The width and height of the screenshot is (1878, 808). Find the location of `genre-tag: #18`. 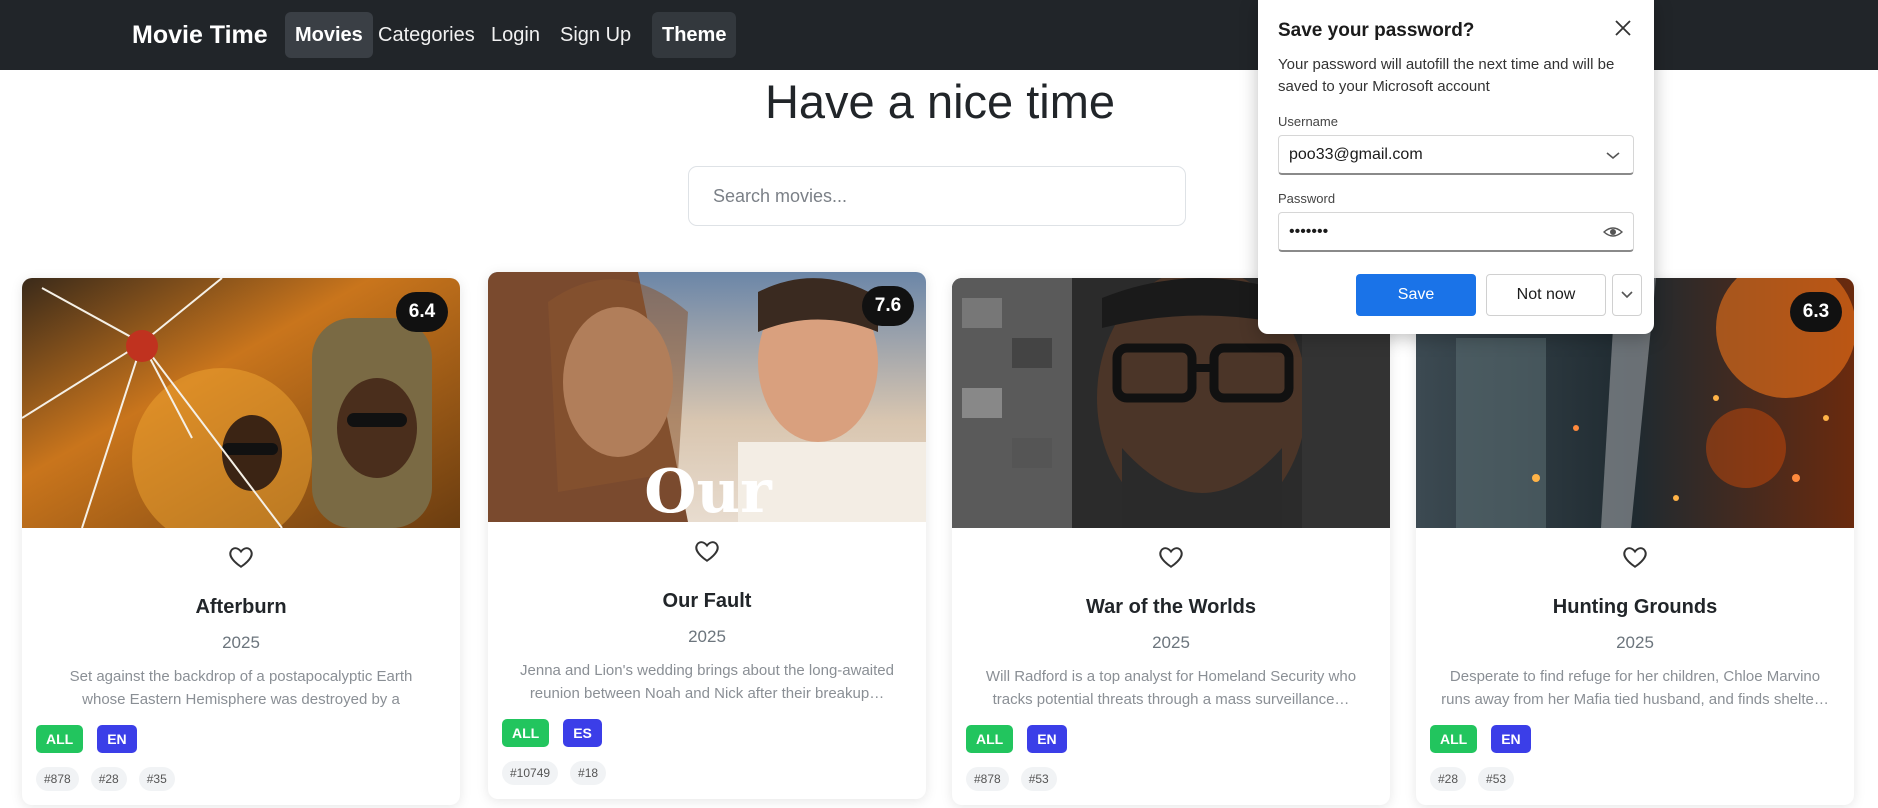

genre-tag: #18 is located at coordinates (588, 773).